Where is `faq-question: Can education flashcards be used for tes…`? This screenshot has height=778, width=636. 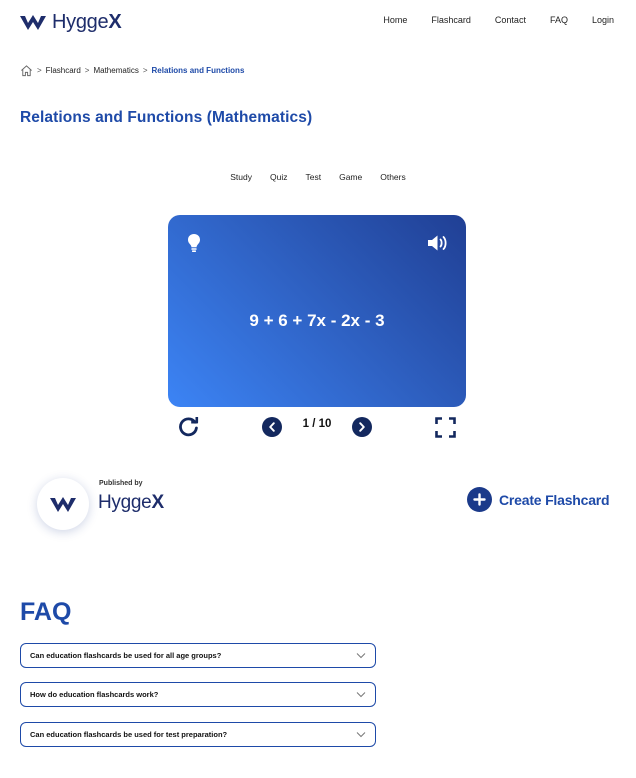
faq-question: Can education flashcards be used for tes… is located at coordinates (129, 734).